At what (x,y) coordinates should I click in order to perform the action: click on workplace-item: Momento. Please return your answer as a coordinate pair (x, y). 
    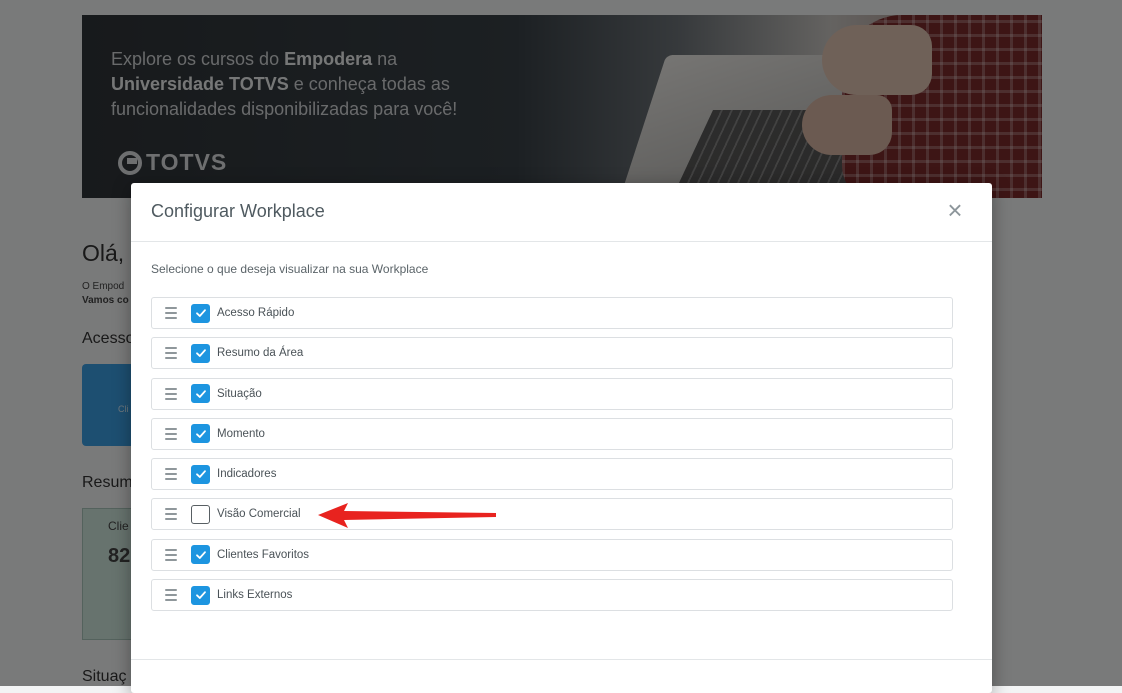
    Looking at the image, I should click on (552, 433).